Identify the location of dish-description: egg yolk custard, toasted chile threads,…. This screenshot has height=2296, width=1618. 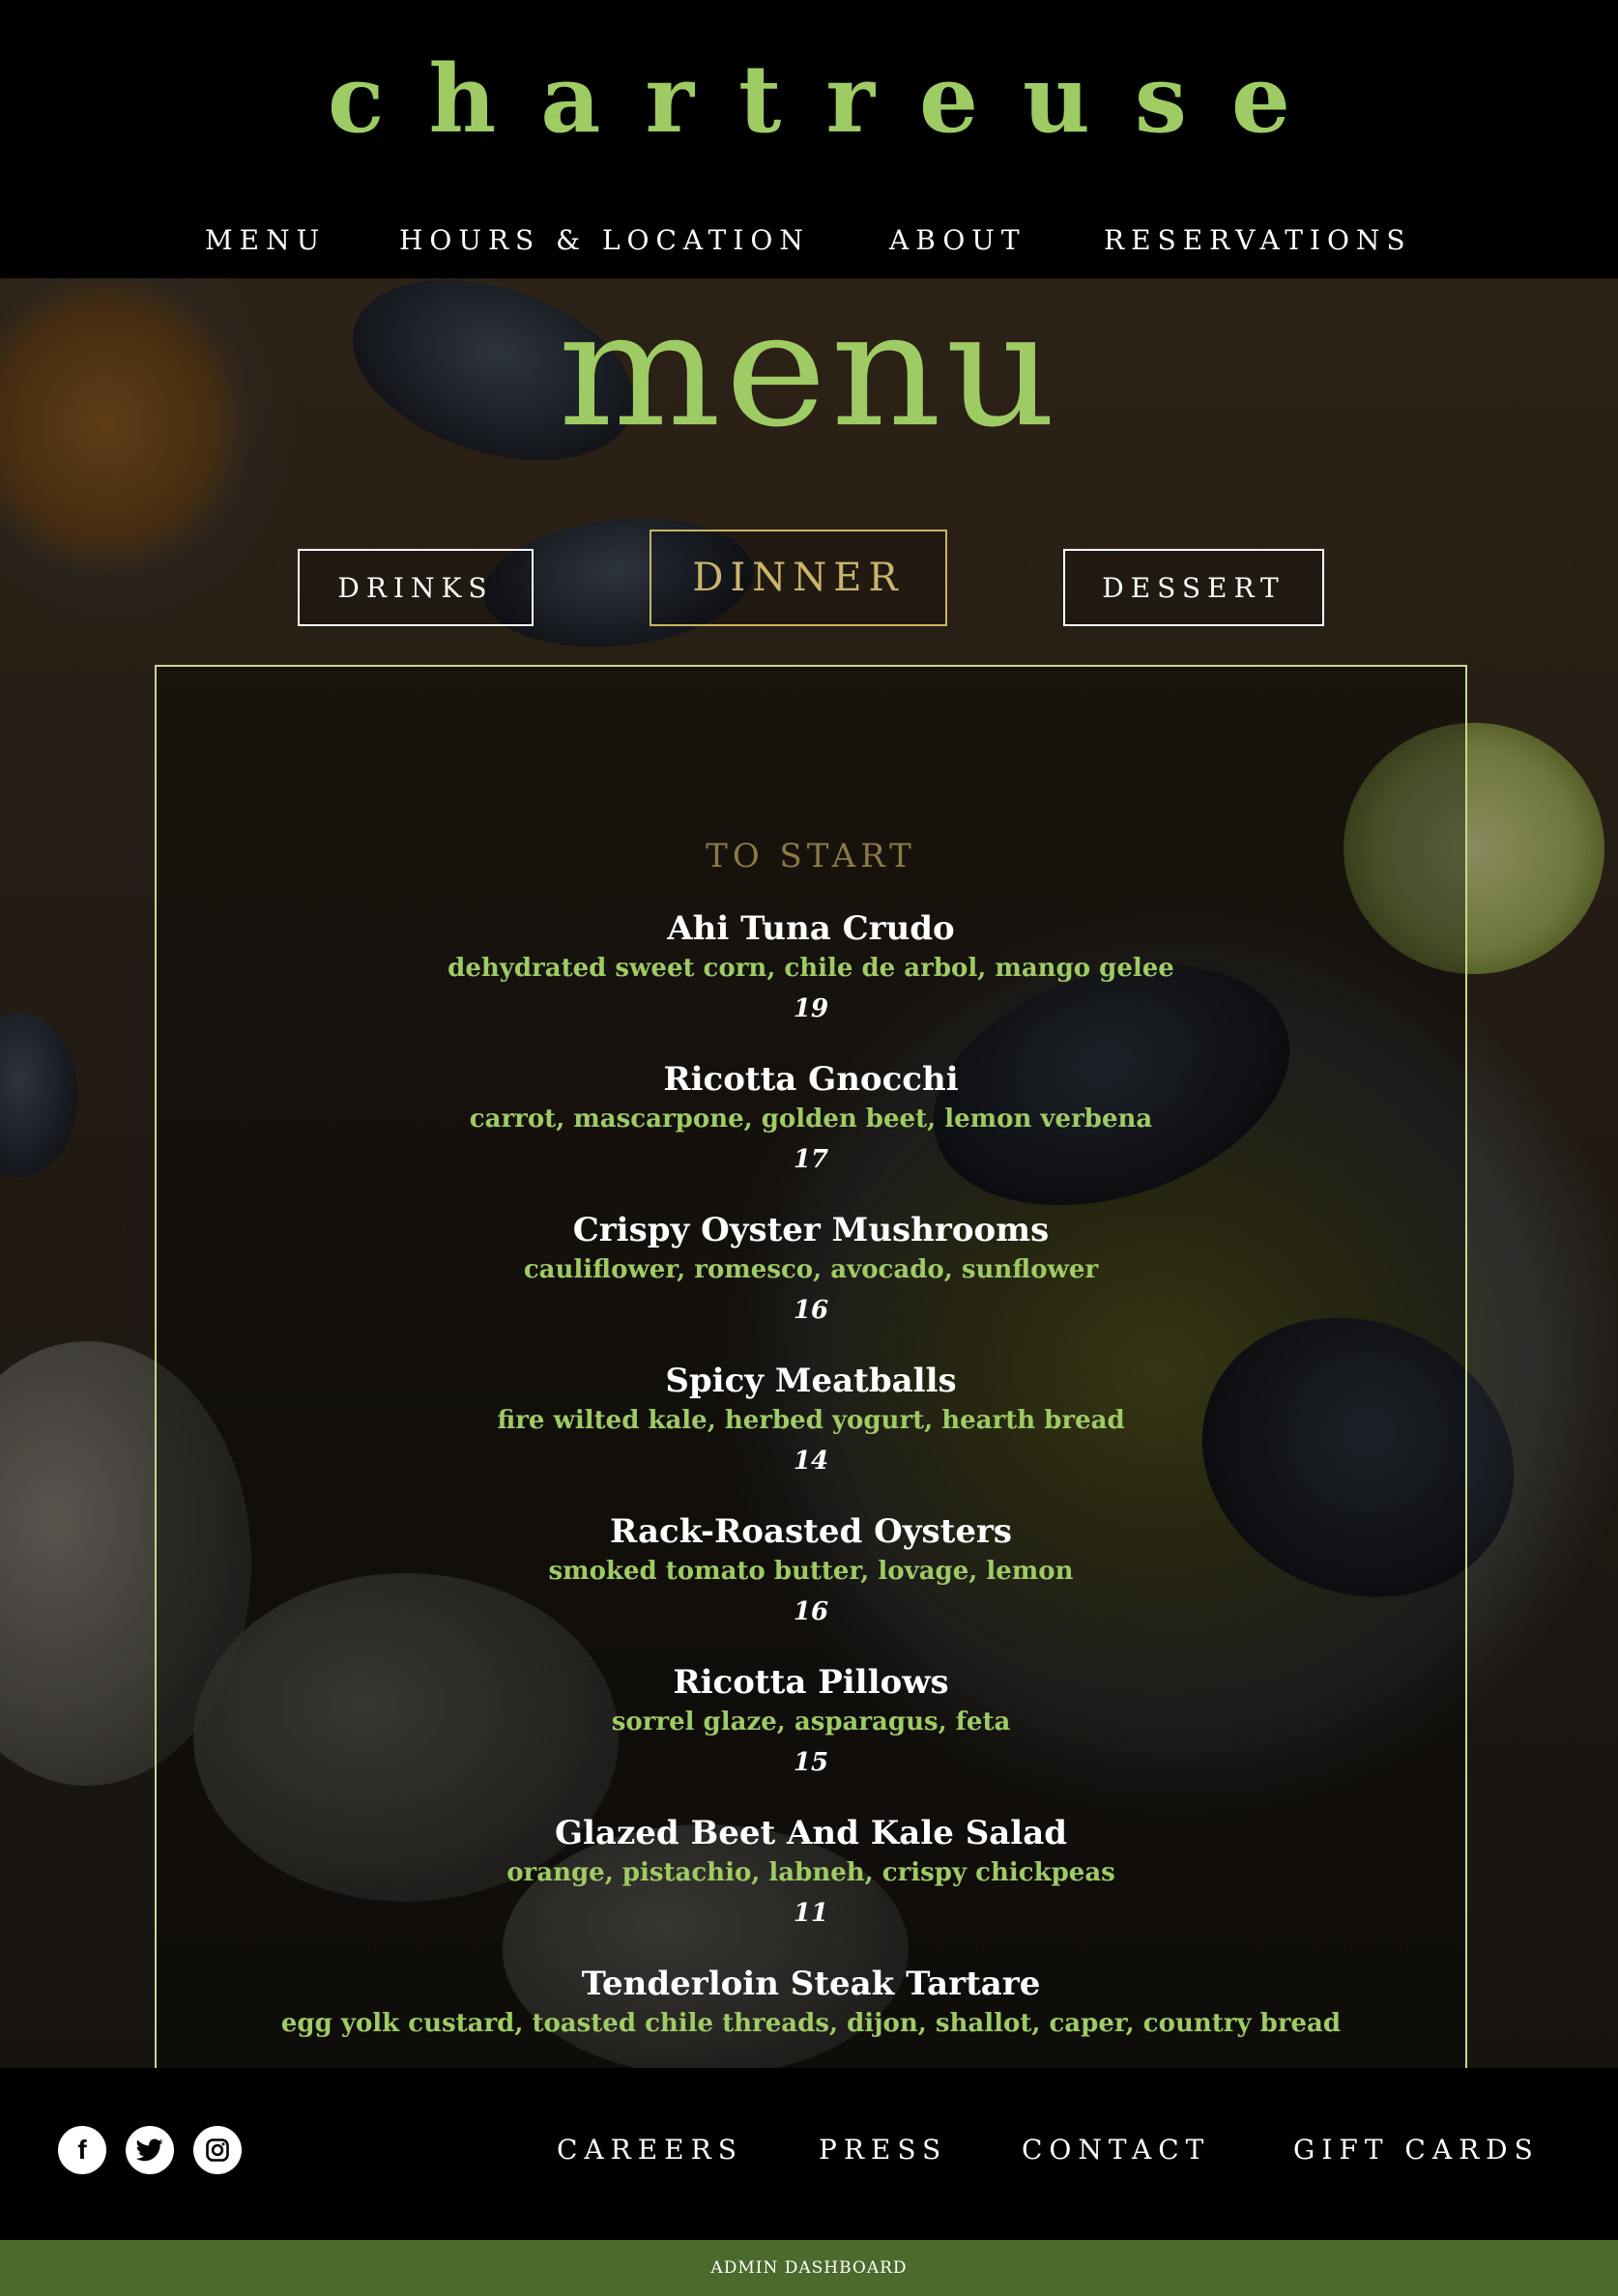
(811, 2023).